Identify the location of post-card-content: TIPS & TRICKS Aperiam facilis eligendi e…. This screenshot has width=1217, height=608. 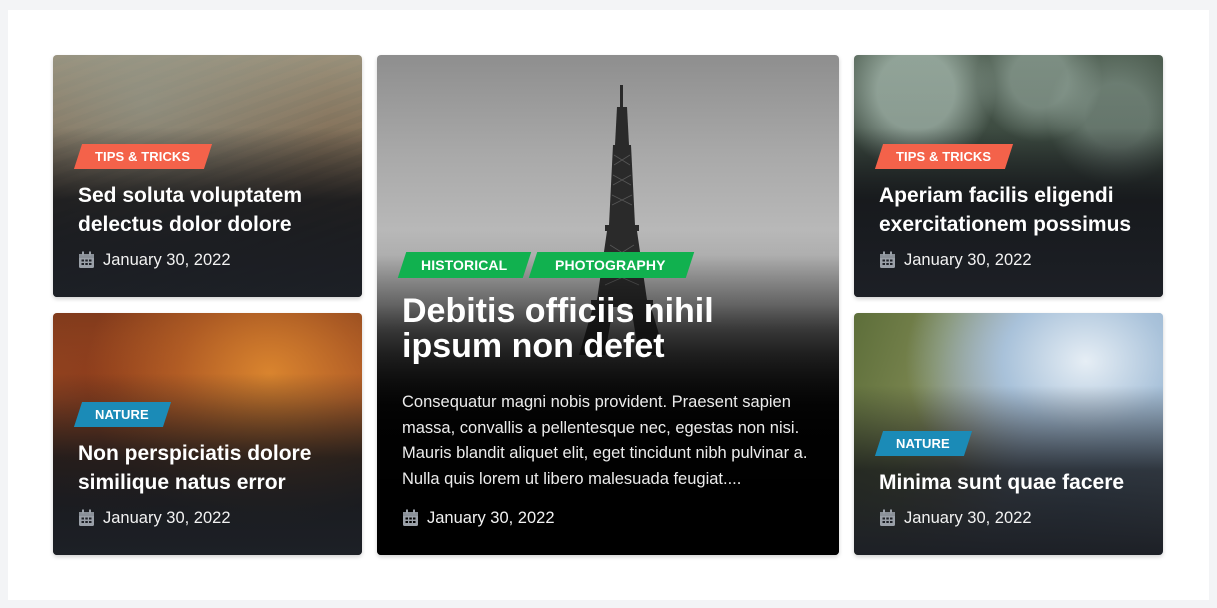
(1008, 220).